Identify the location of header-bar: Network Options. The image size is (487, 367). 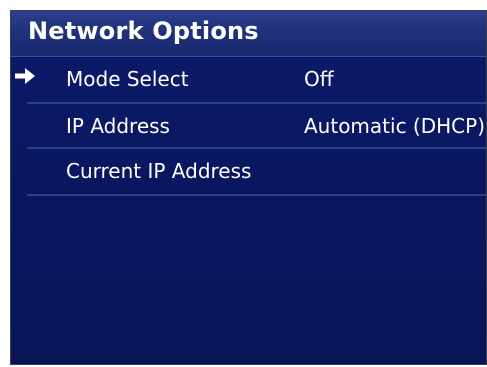
(248, 34).